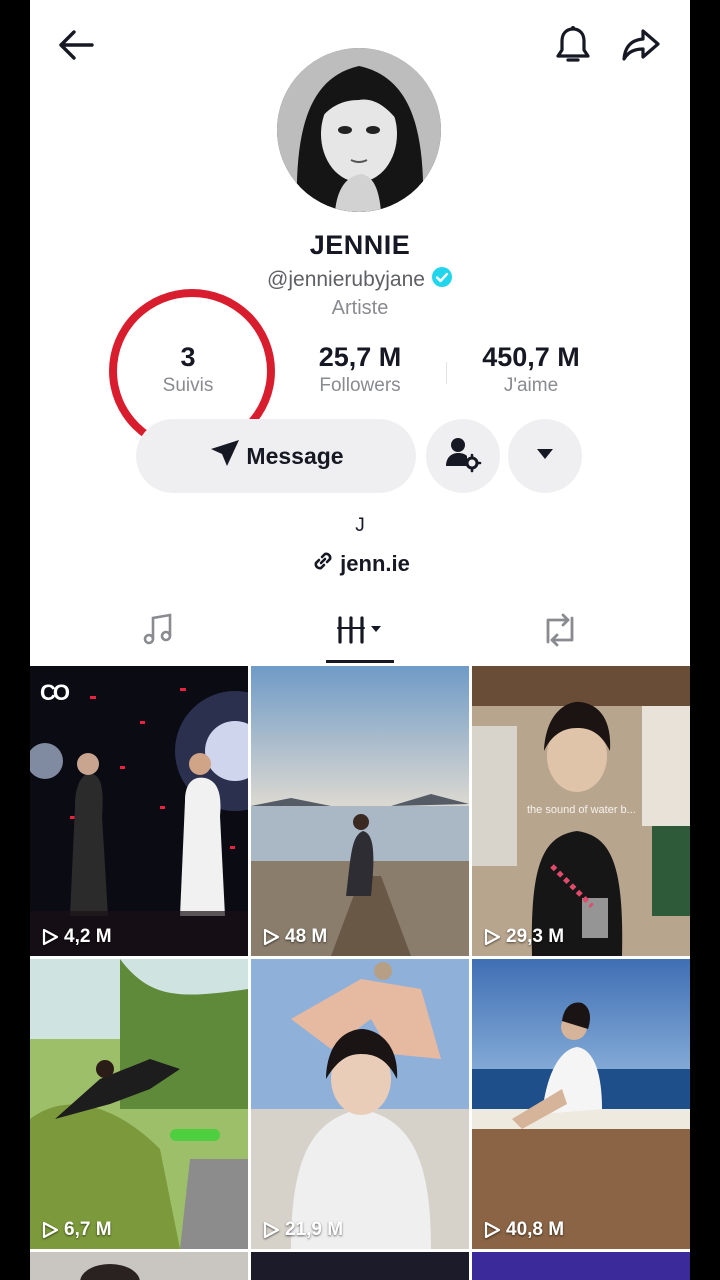  Describe the element at coordinates (535, 936) in the screenshot. I see `view-count-text: 29,3 M` at that location.